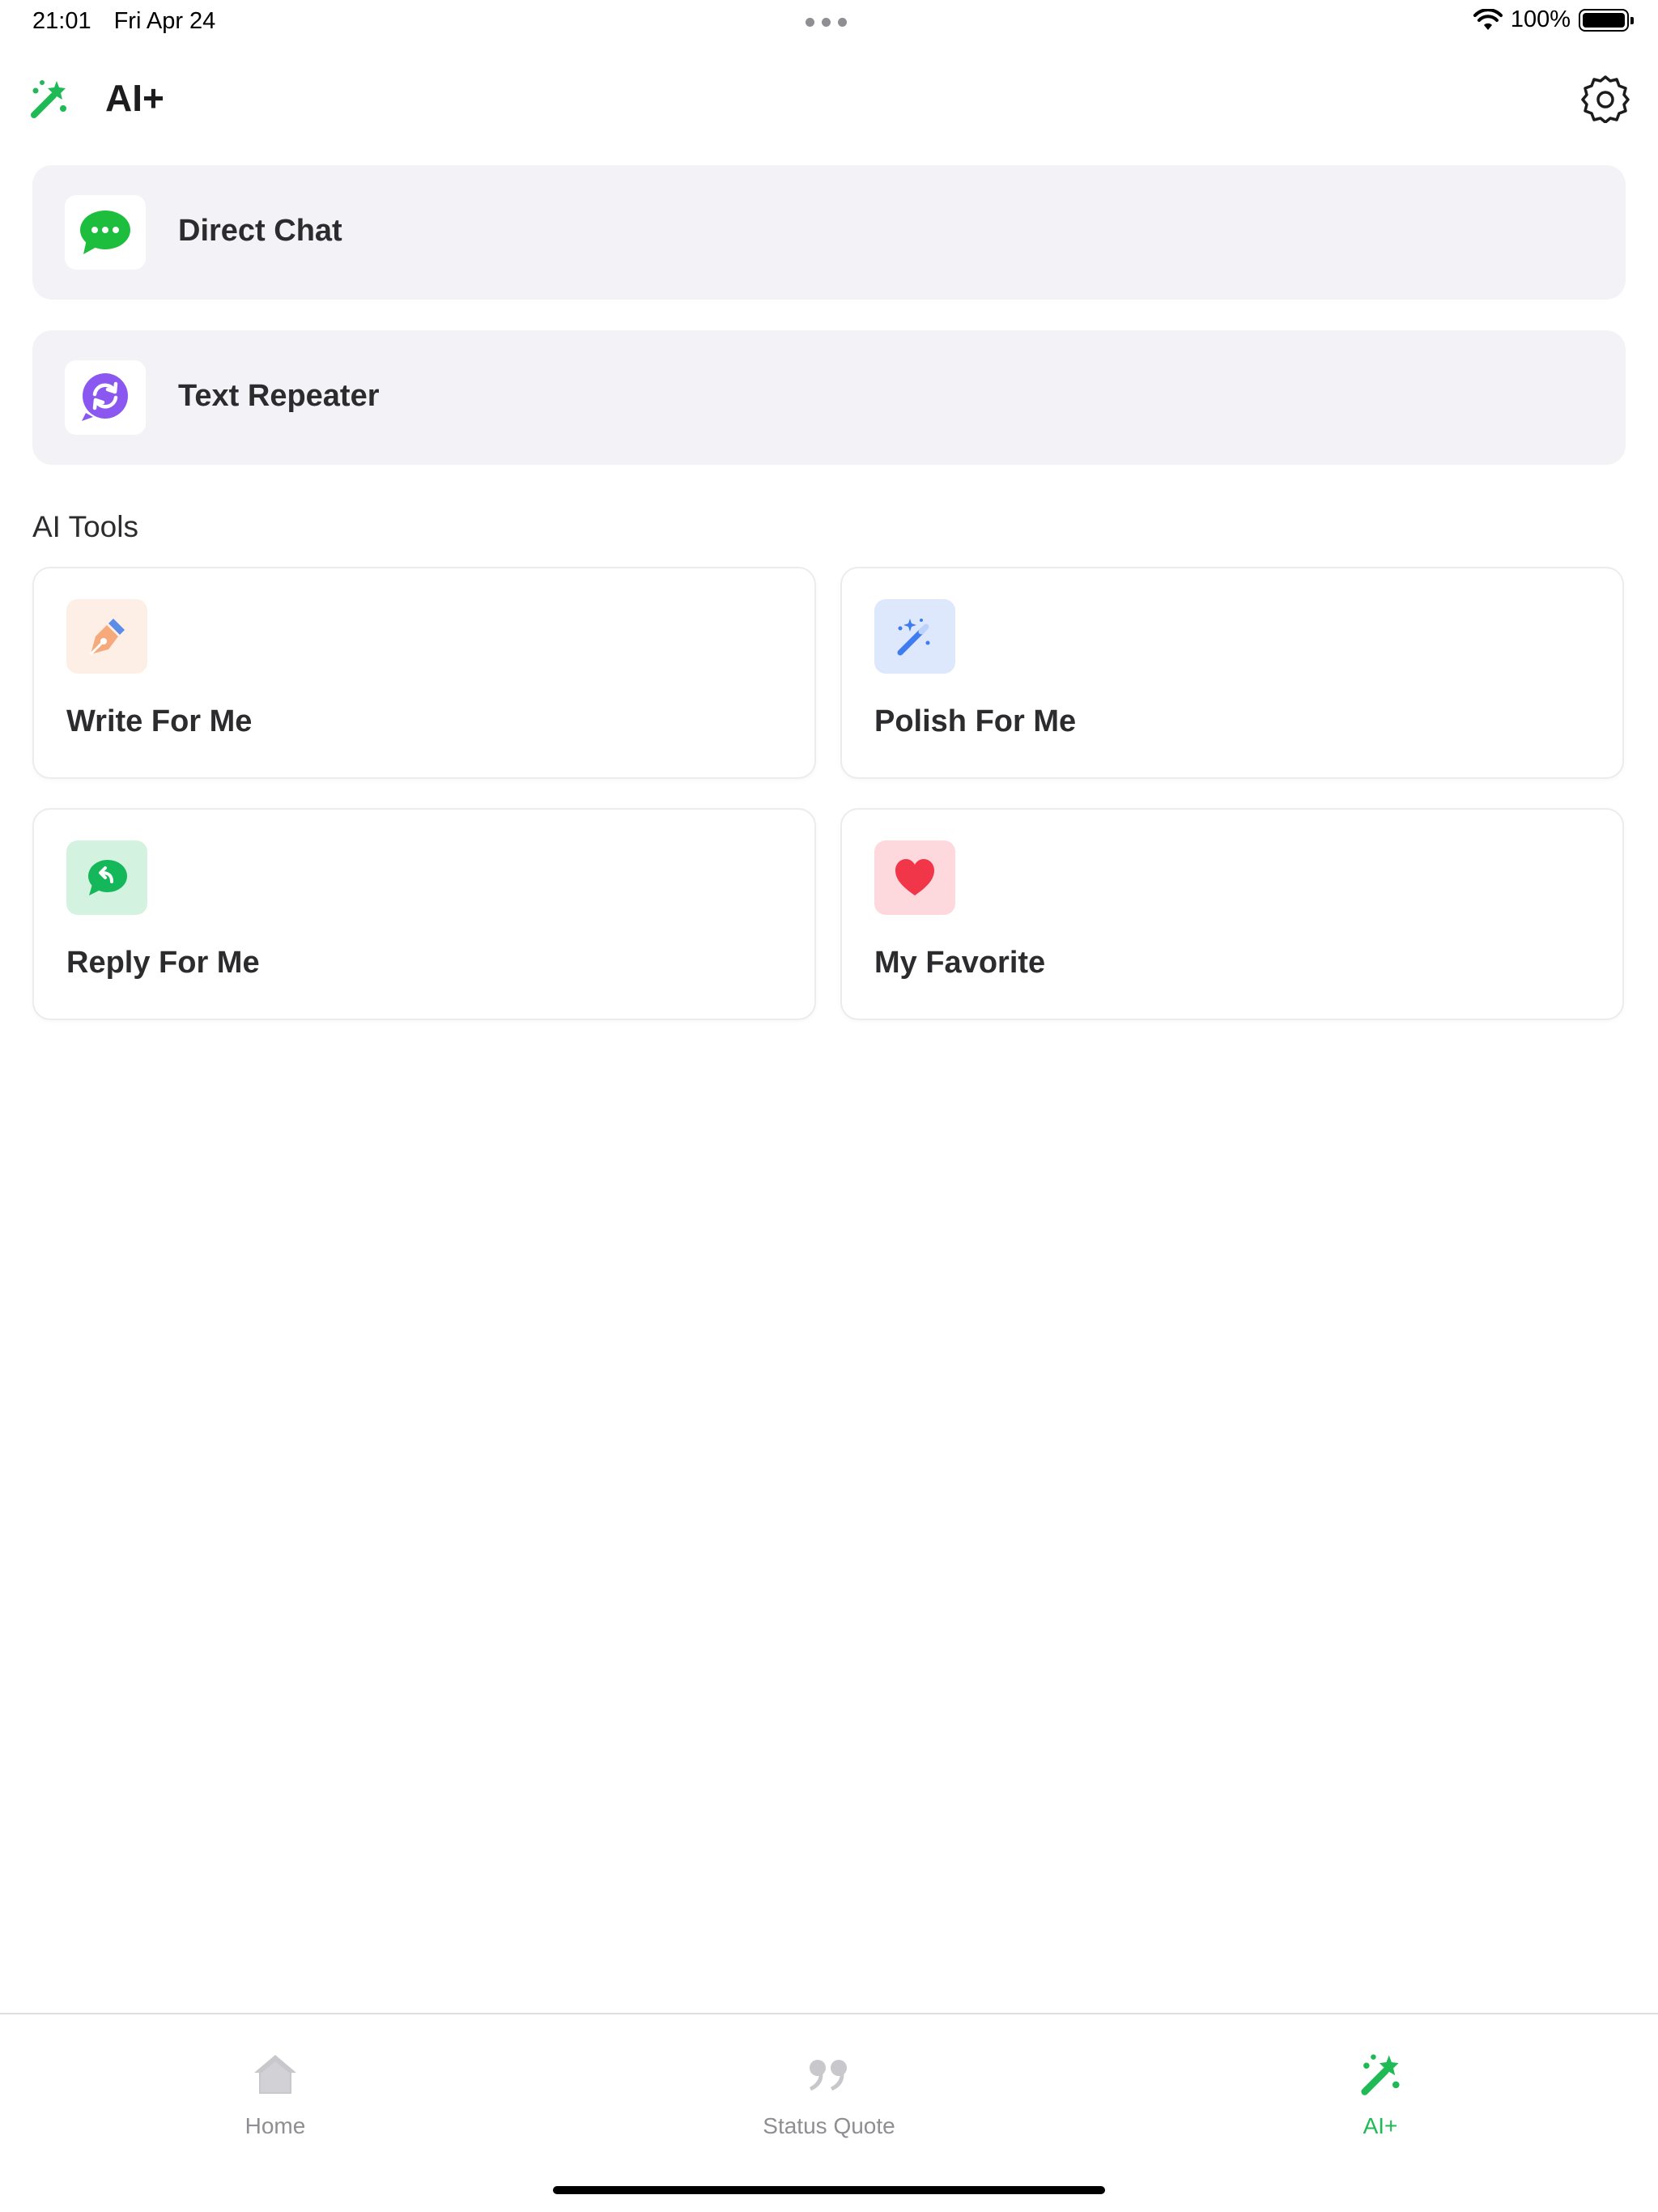 The width and height of the screenshot is (1658, 2212). What do you see at coordinates (134, 98) in the screenshot?
I see `page-title: AI+` at bounding box center [134, 98].